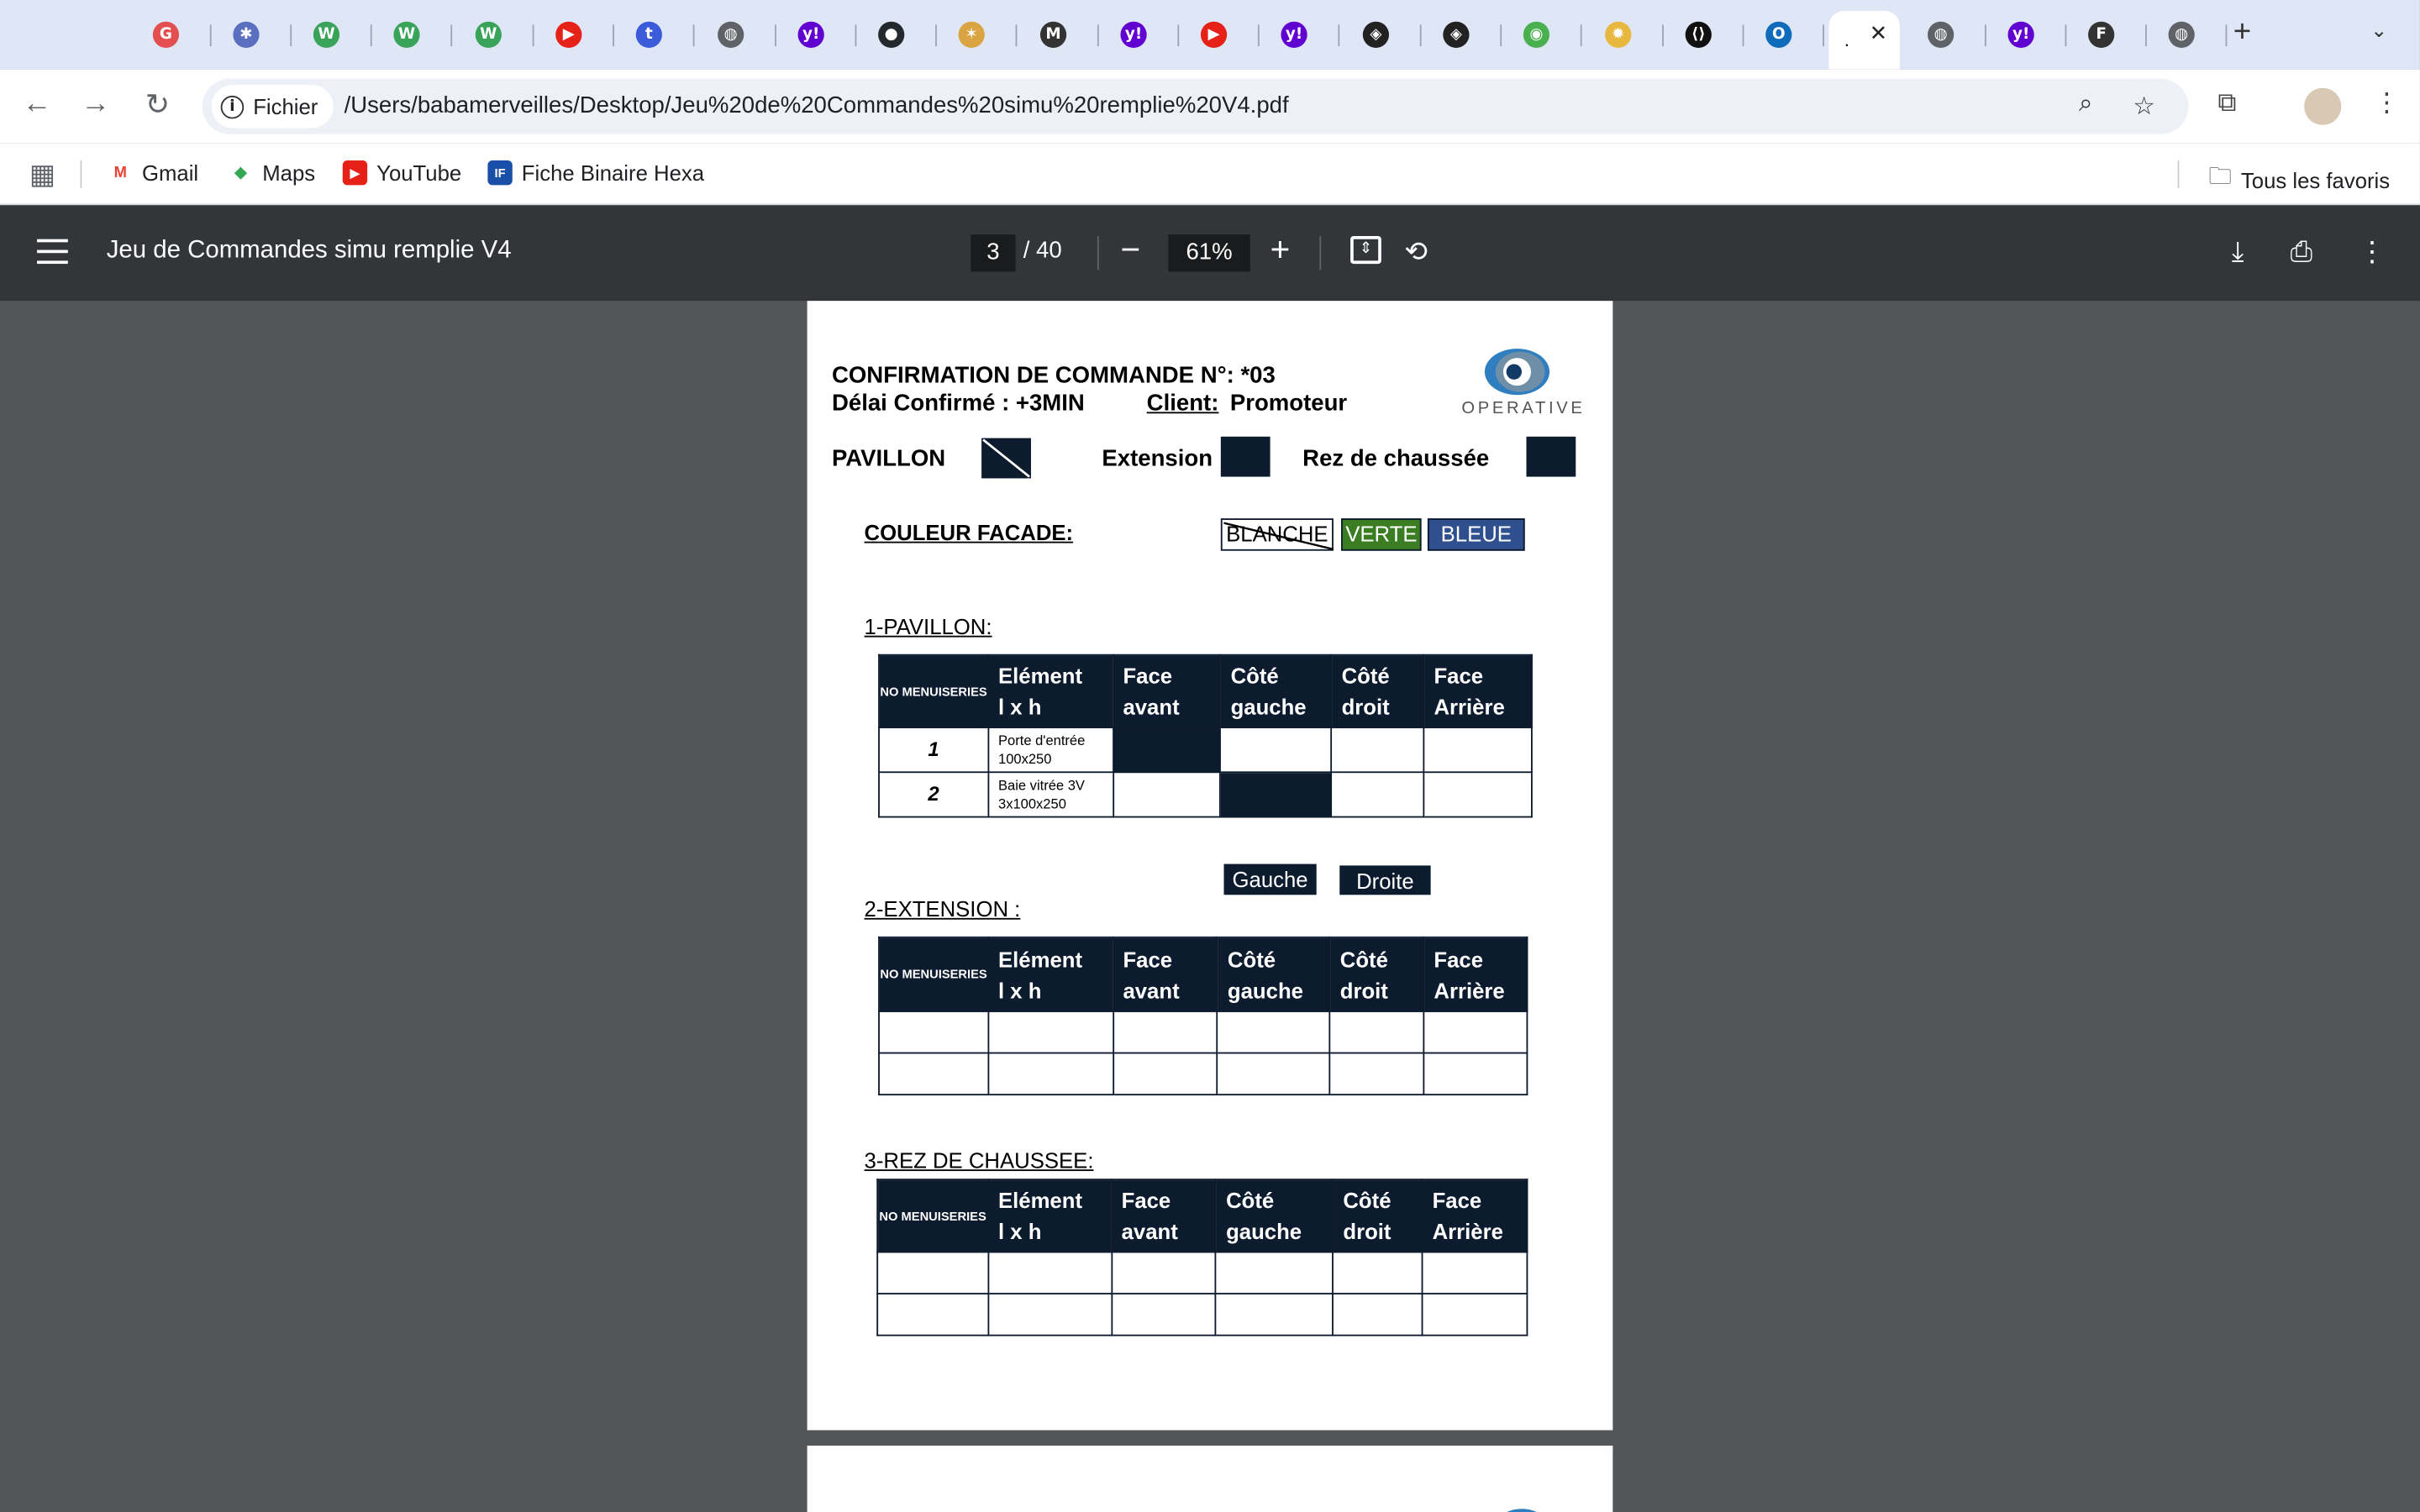  What do you see at coordinates (981, 35) in the screenshot?
I see `browser-tab: ✶` at bounding box center [981, 35].